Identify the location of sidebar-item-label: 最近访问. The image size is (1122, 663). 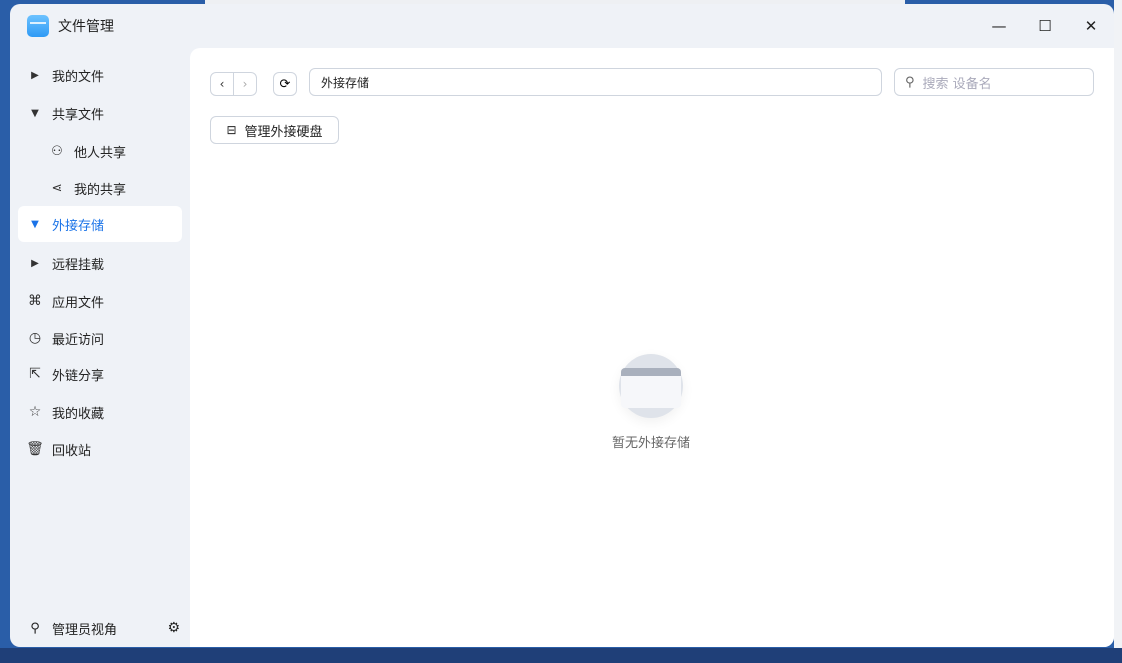
(78, 340).